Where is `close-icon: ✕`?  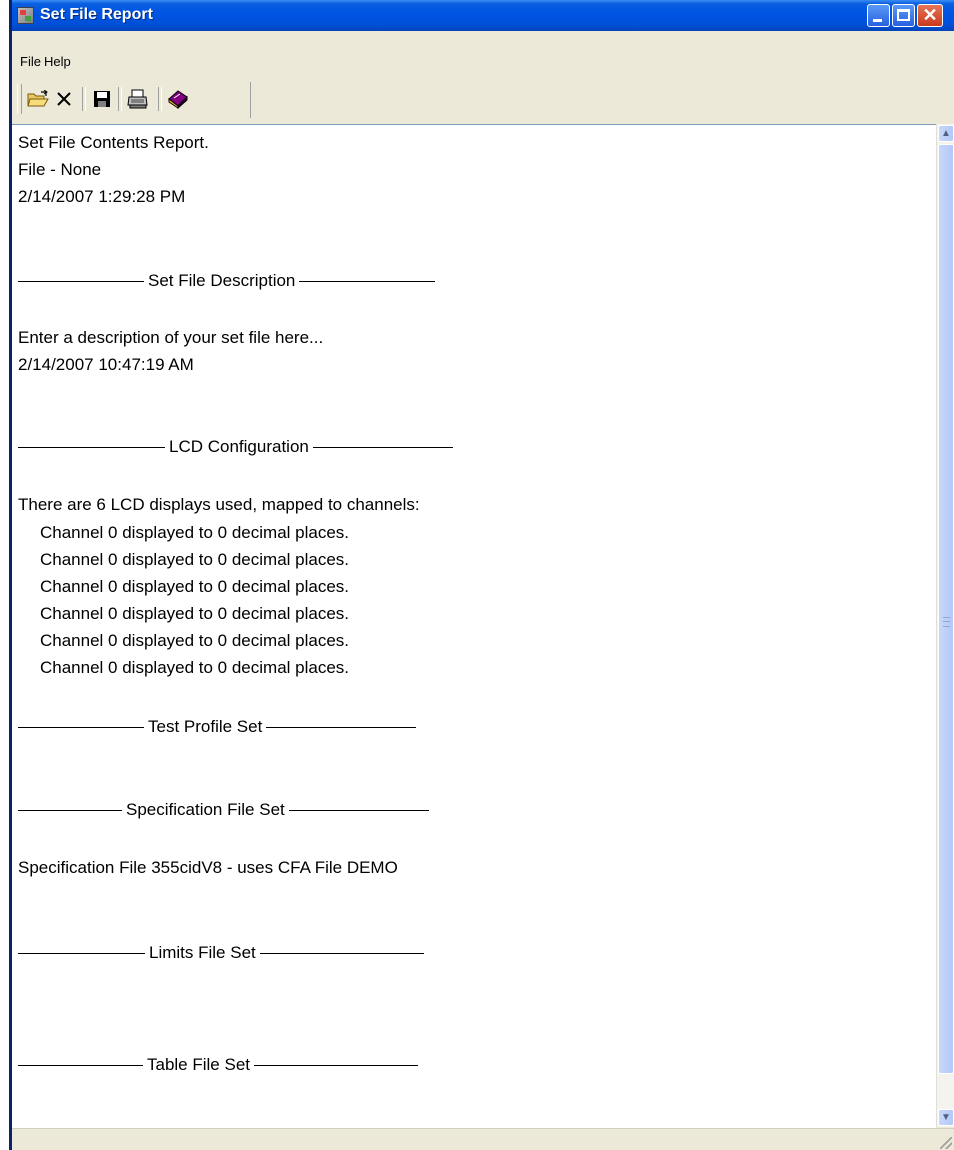
close-icon: ✕ is located at coordinates (930, 15).